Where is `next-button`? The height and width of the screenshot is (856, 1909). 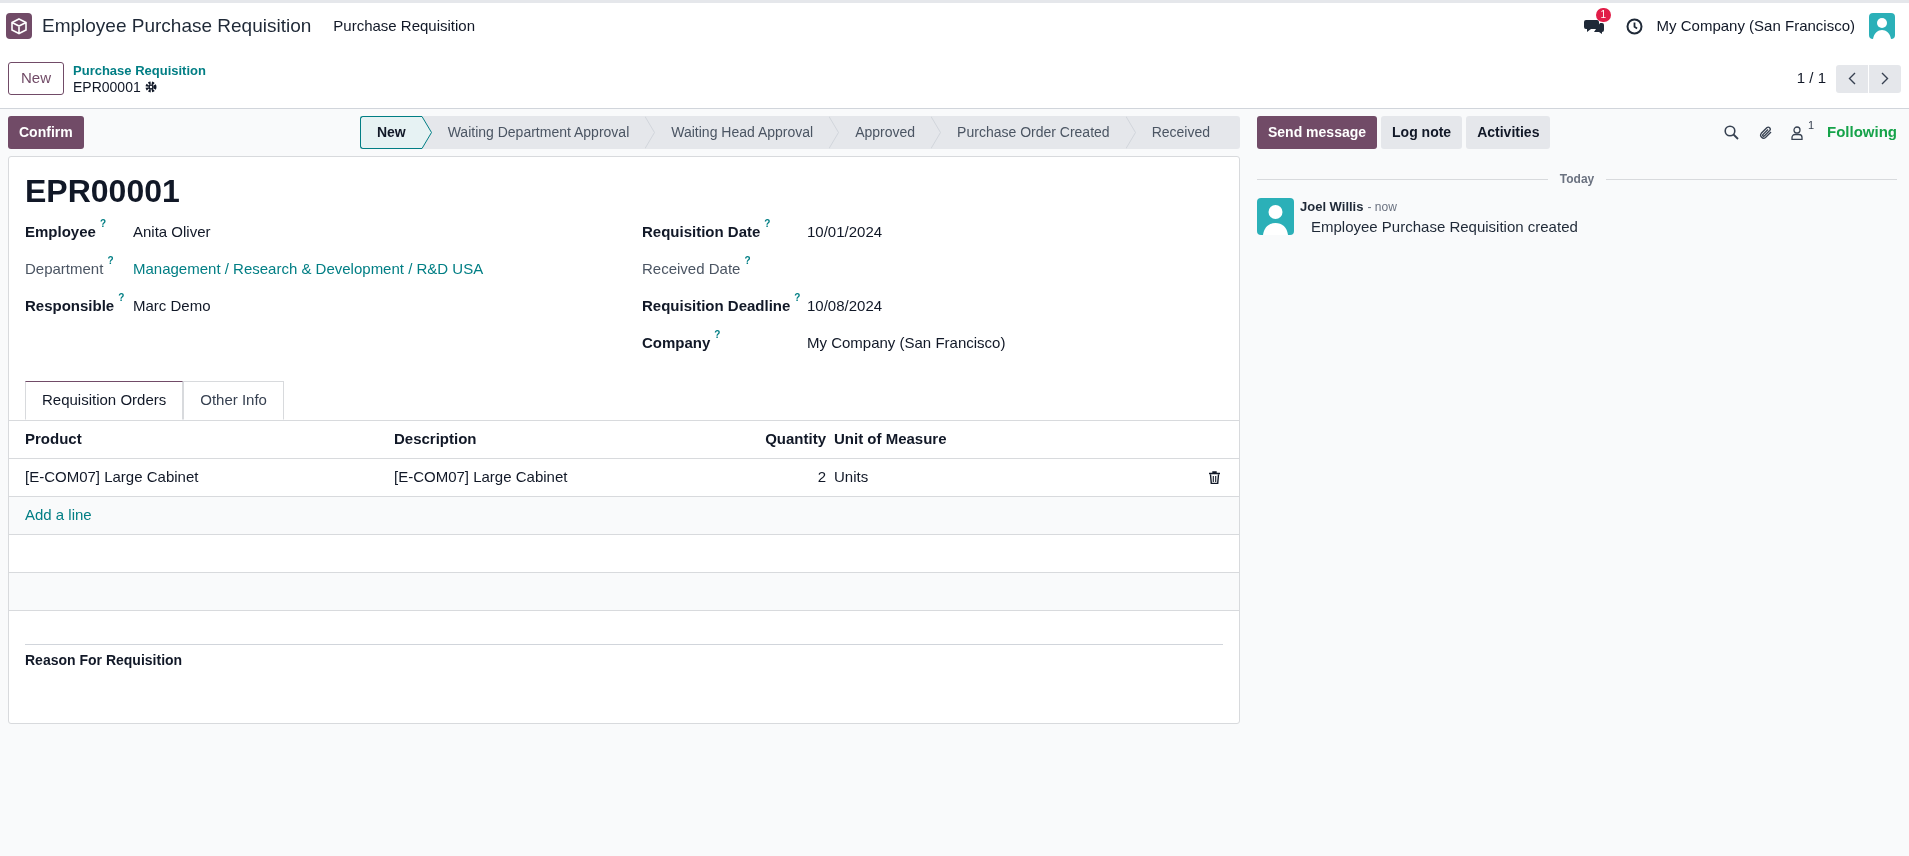
next-button is located at coordinates (1885, 78).